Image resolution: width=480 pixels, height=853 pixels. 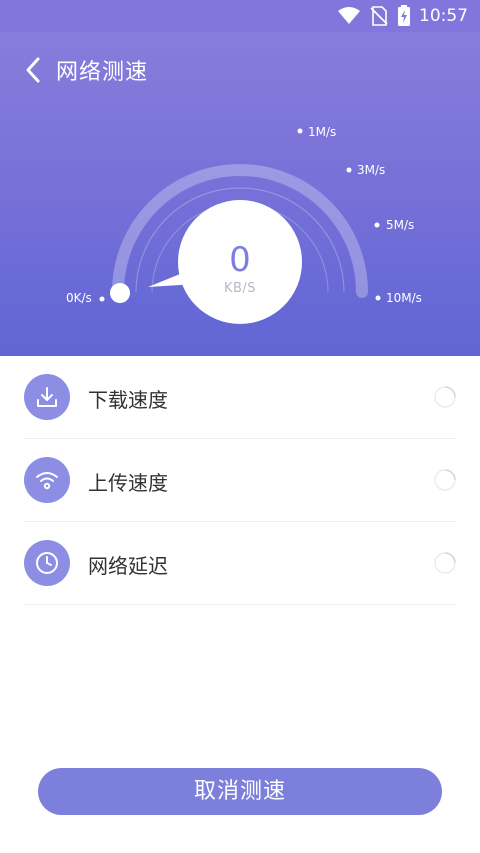 I want to click on clock-icon, so click(x=47, y=563).